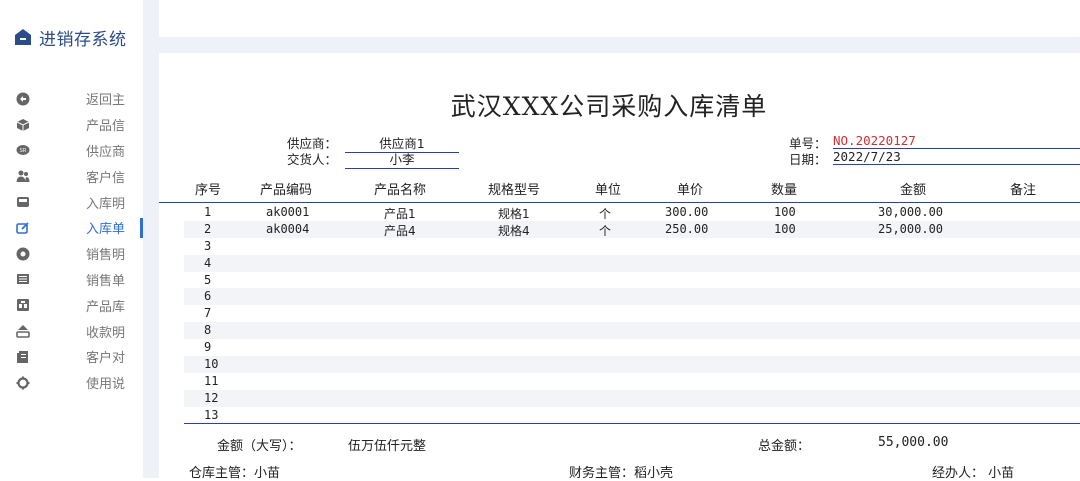 This screenshot has width=1080, height=481. Describe the element at coordinates (71, 151) in the screenshot. I see `sidebar-item-supplier: SR 供应商` at that location.